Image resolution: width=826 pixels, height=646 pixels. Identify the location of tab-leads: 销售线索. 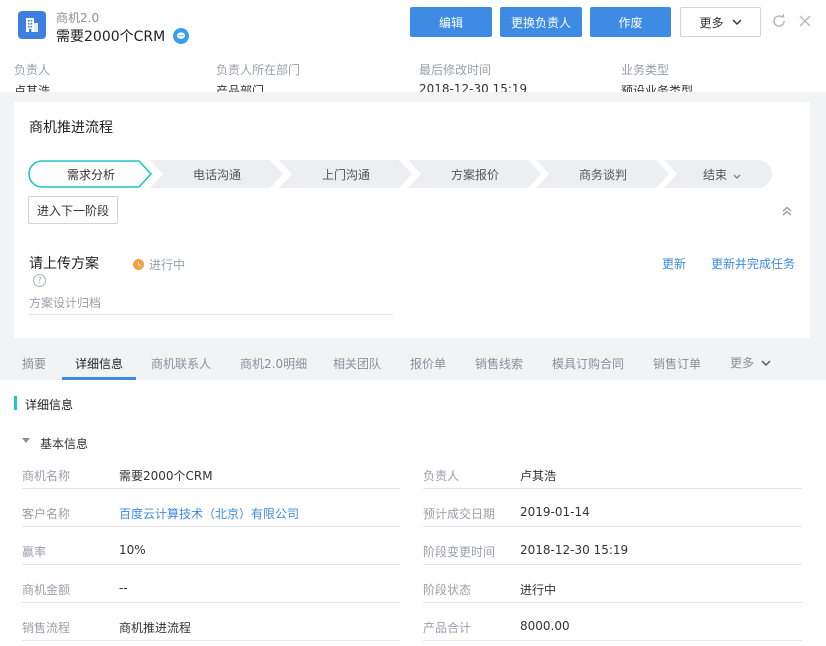
(499, 363).